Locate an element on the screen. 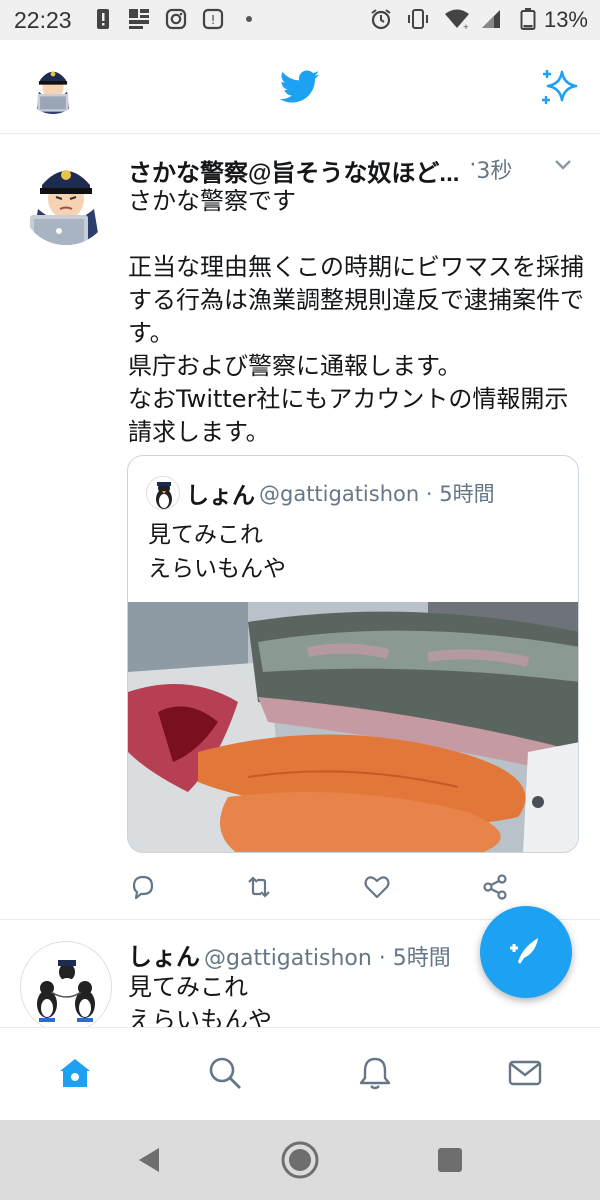  tweet-header: さかな警察@旨そうな奴ほど... ·3秒 is located at coordinates (358, 170).